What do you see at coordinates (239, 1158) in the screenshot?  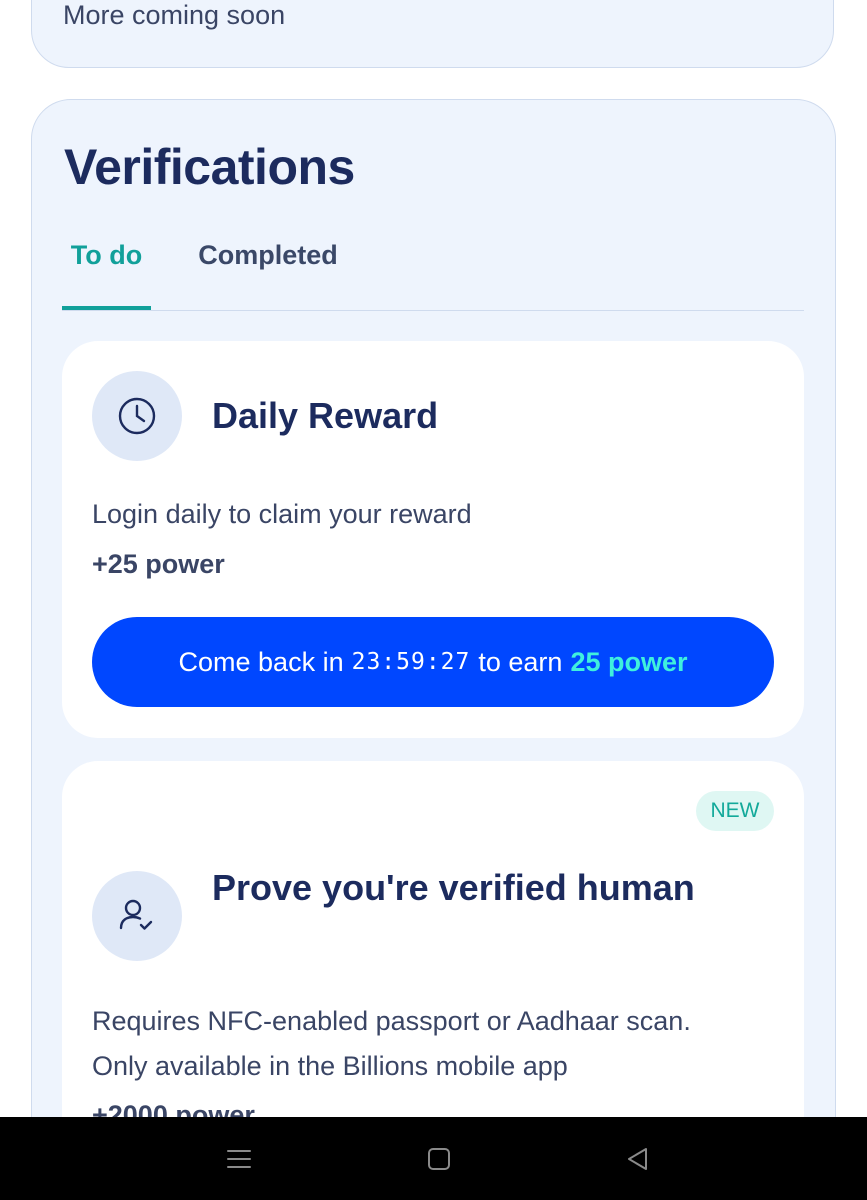 I see `menu-icon` at bounding box center [239, 1158].